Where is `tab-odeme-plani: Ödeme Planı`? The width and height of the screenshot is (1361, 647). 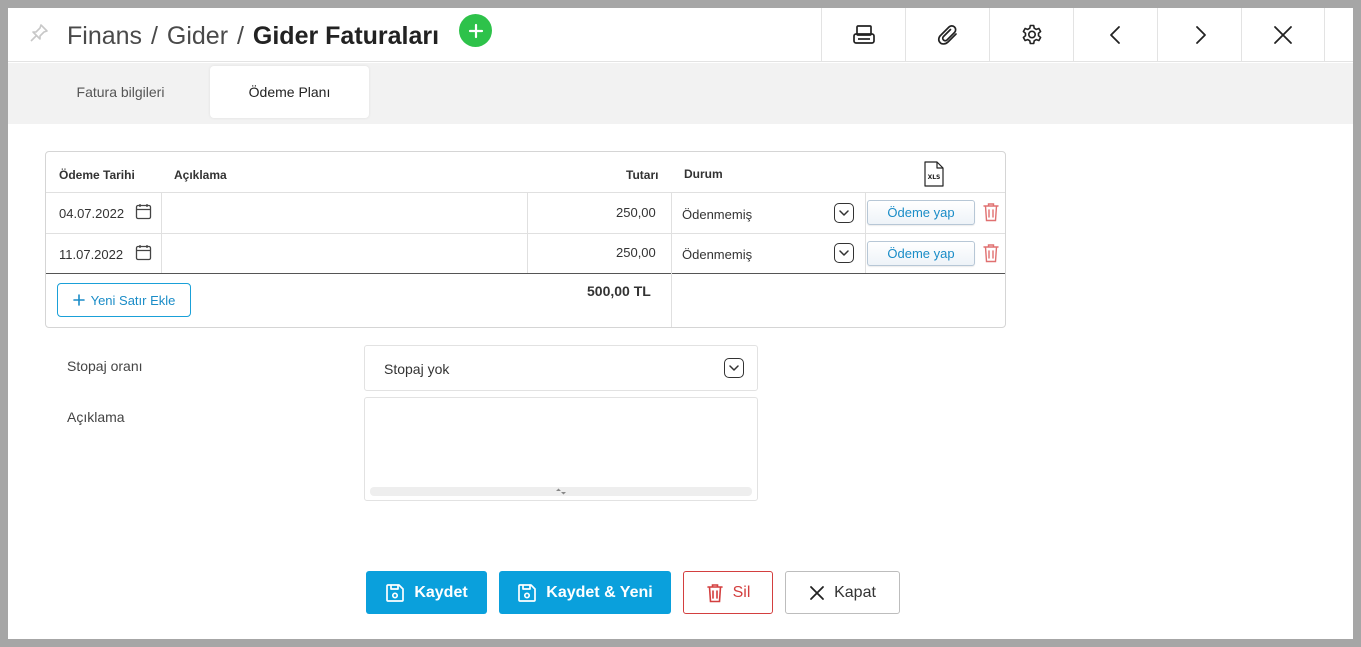 tab-odeme-plani: Ödeme Planı is located at coordinates (289, 92).